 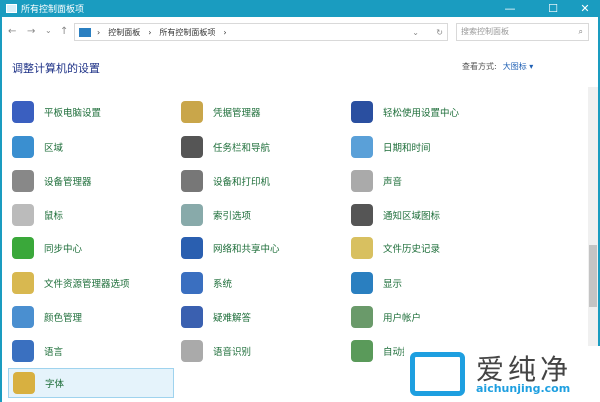 I want to click on control-panel-item: 显示, so click(x=376, y=283).